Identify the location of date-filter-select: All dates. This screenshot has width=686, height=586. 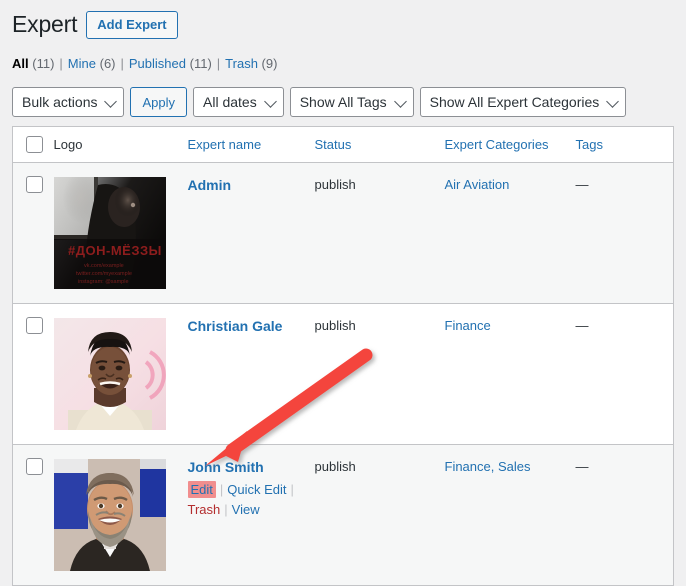
(238, 102).